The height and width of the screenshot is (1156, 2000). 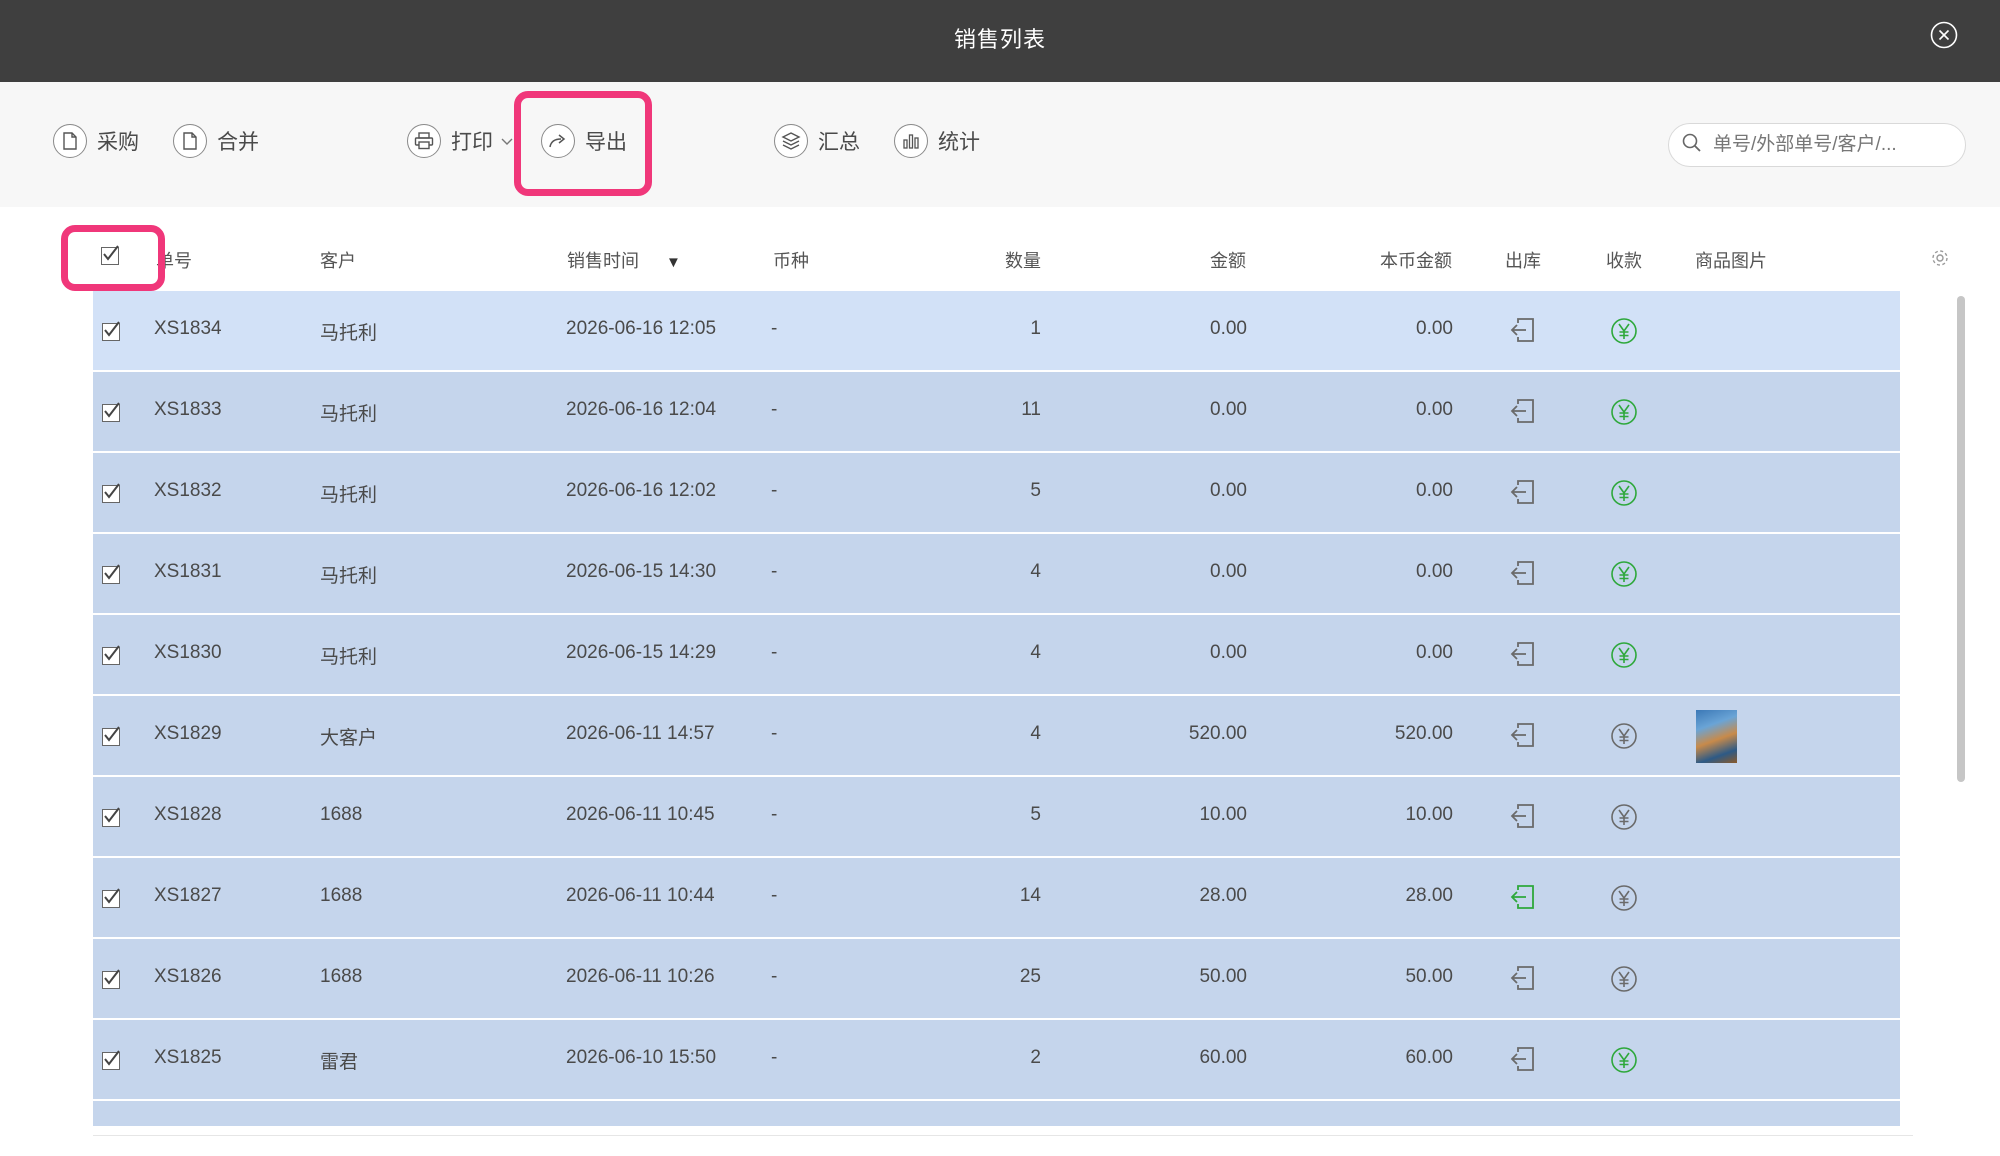 I want to click on gear-icon, so click(x=1940, y=258).